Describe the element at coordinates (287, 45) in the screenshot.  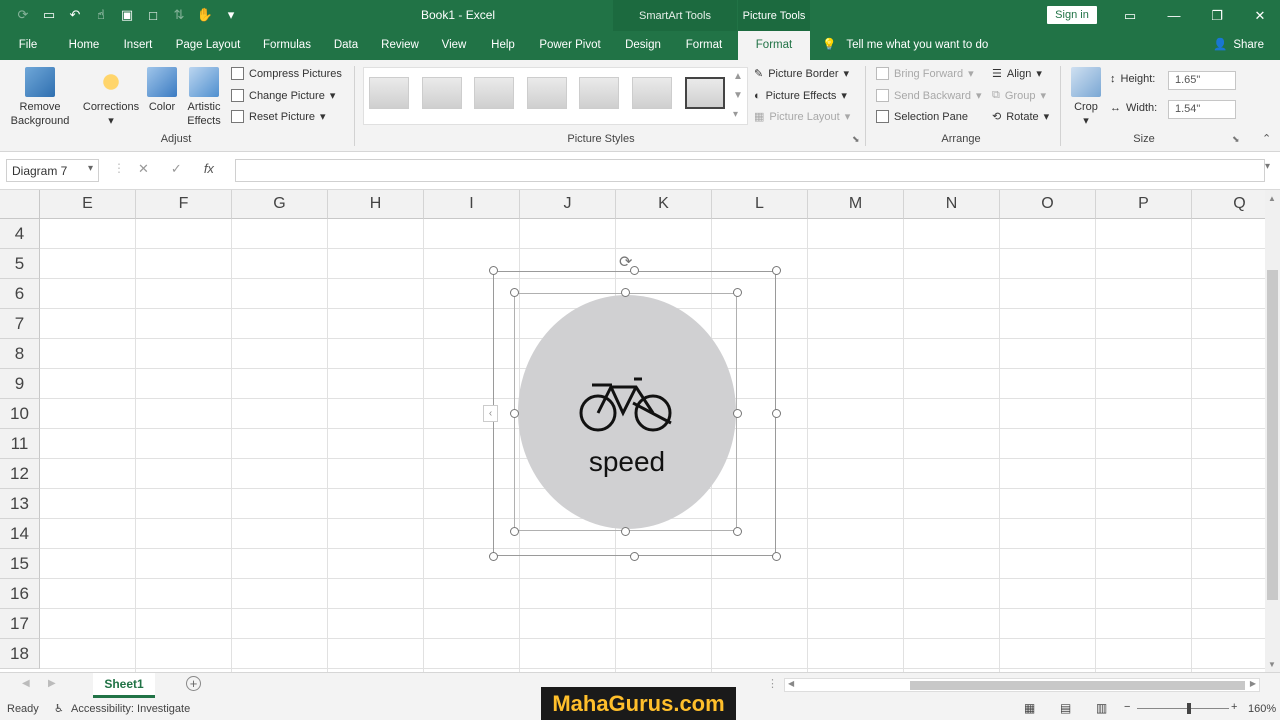
I see `tab-formulas: Formulas` at that location.